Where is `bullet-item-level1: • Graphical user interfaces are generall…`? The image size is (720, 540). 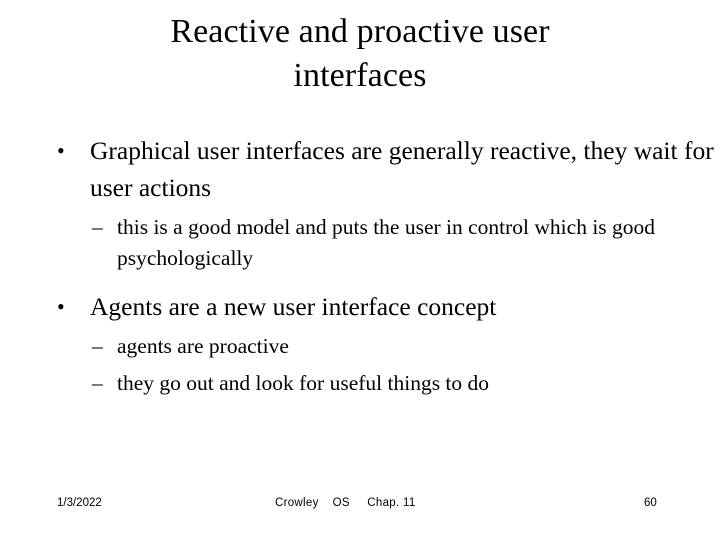
bullet-item-level1: • Graphical user interfaces are generall… is located at coordinates (360, 169).